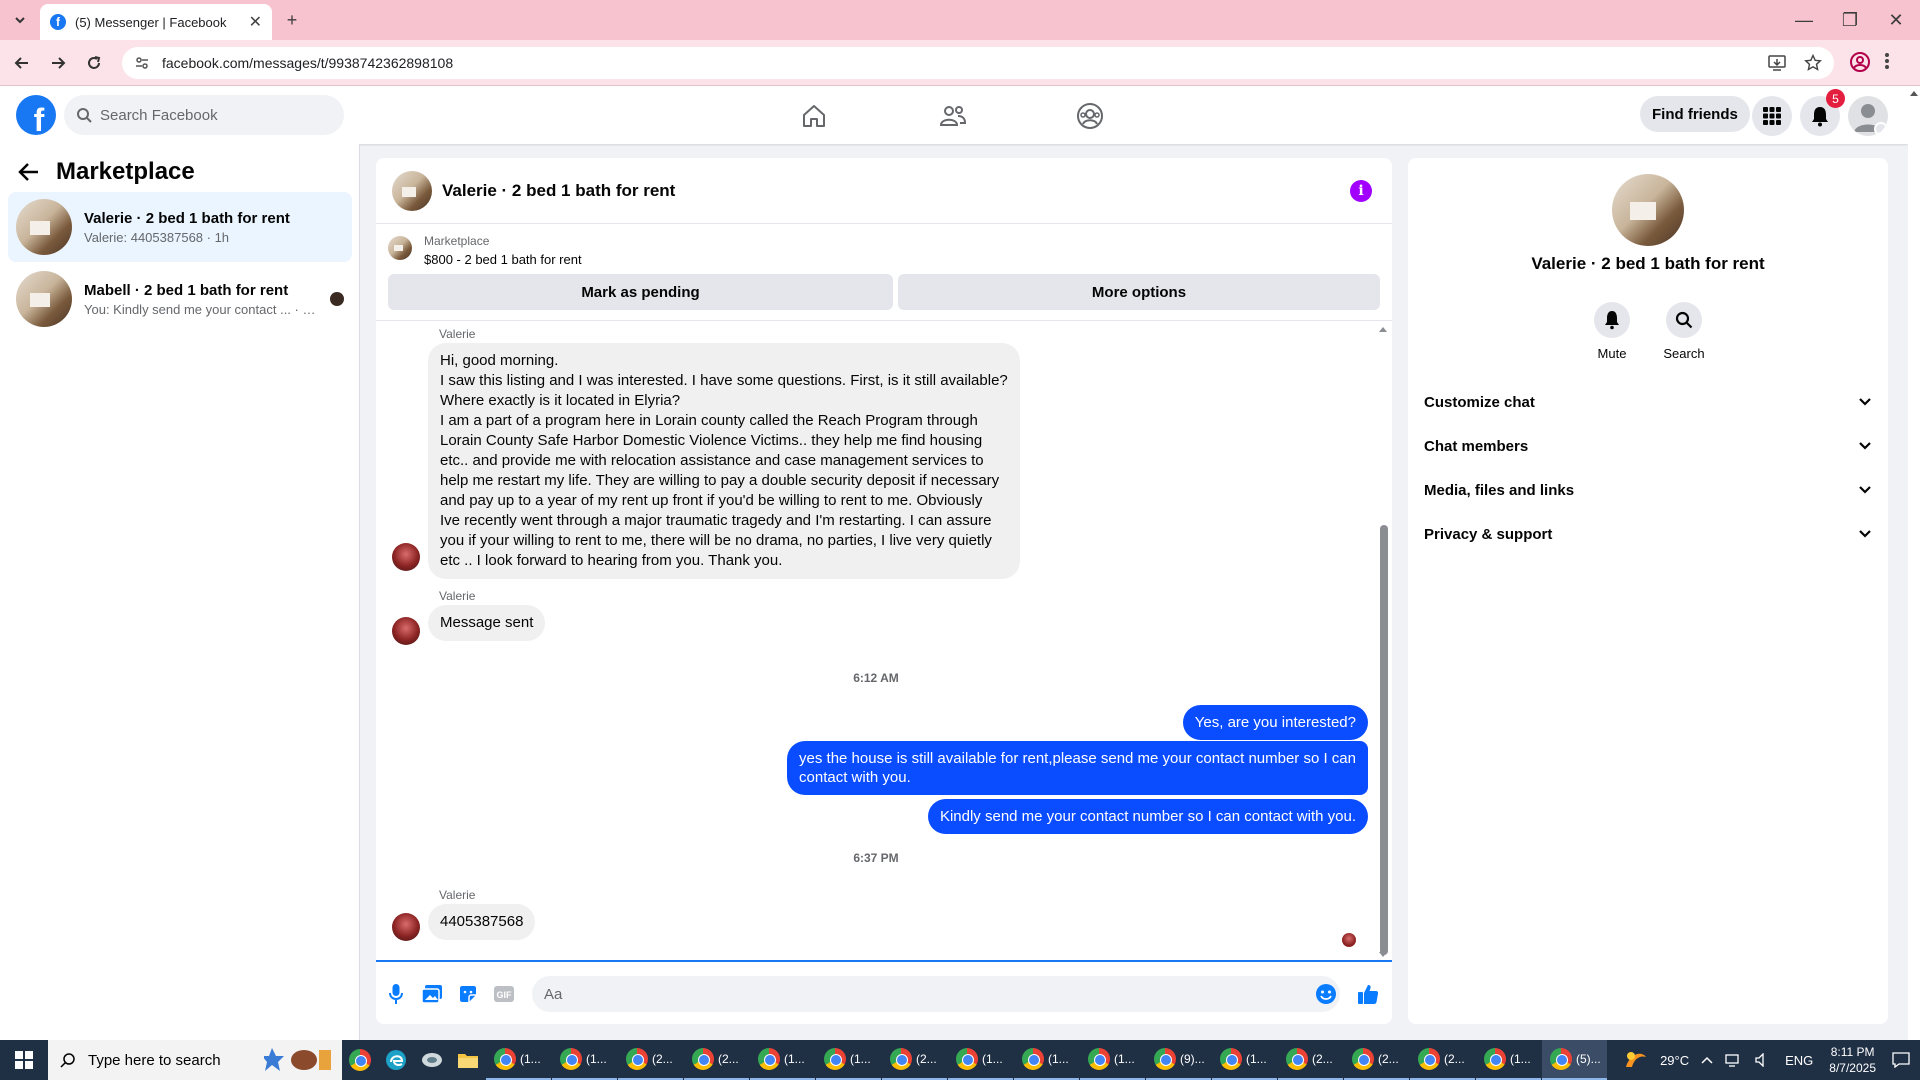  I want to click on incoming-message: Message sent, so click(487, 623).